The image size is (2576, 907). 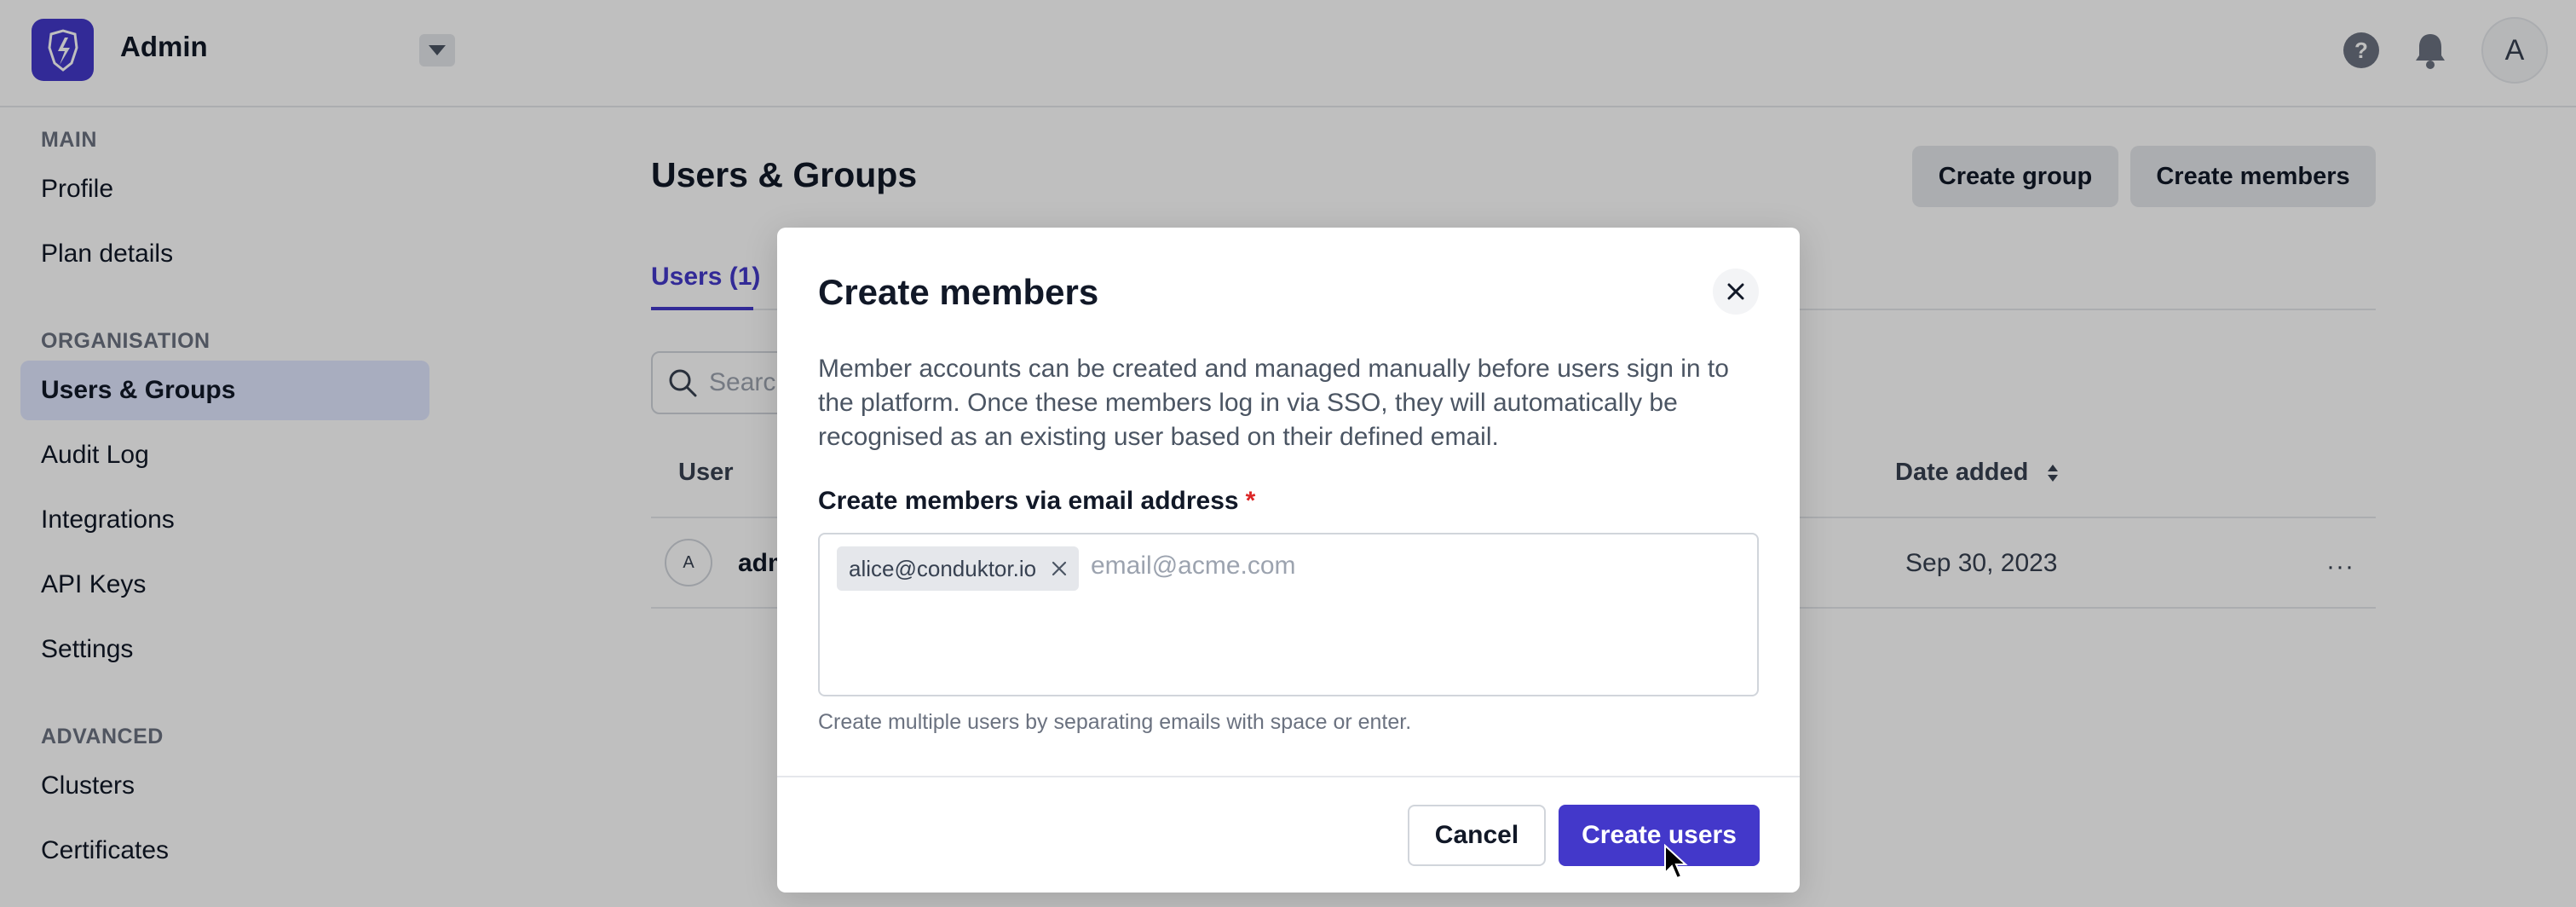 What do you see at coordinates (1477, 835) in the screenshot?
I see `cancel-button: Cancel` at bounding box center [1477, 835].